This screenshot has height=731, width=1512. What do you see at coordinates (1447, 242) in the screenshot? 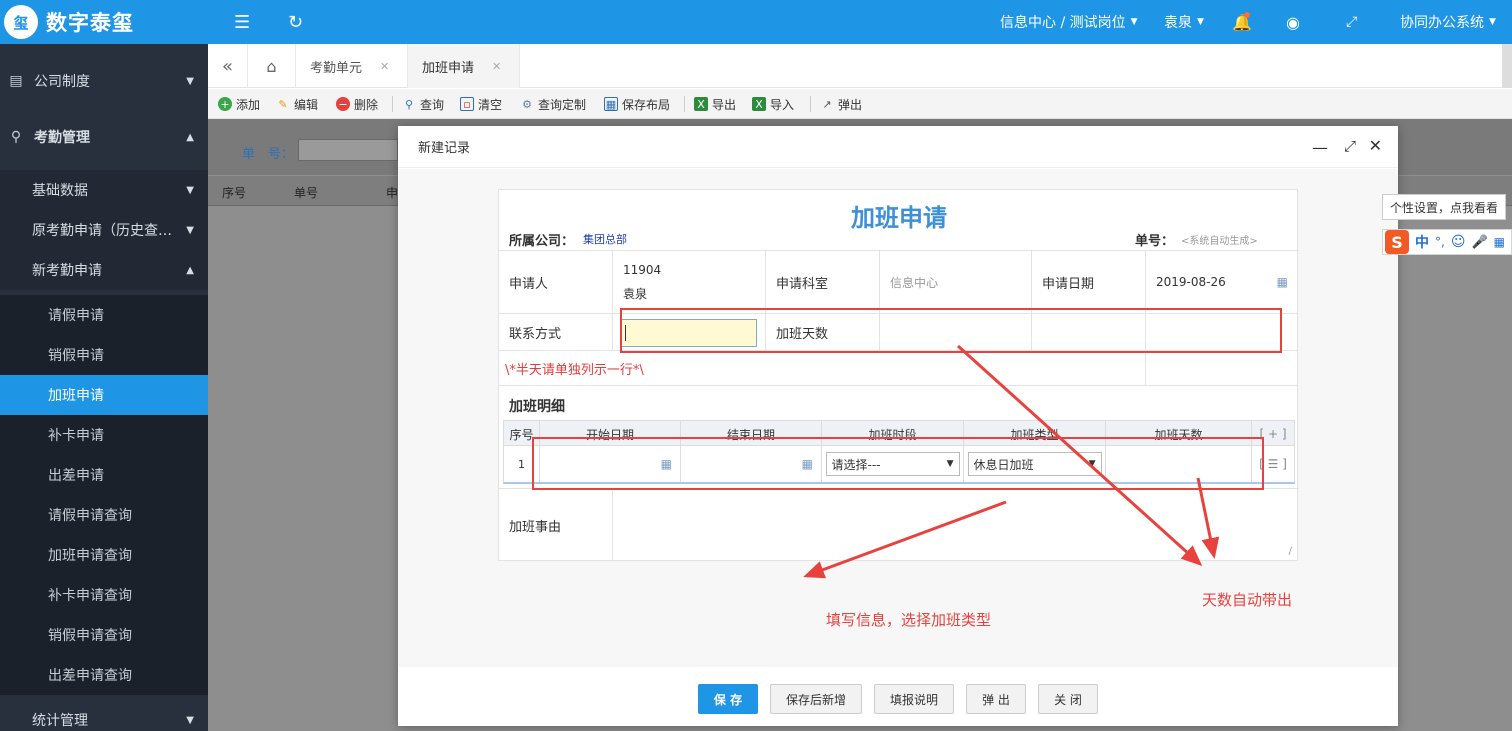
I see `ime-toolbar: S 中 °, ☺ 🎤 ▦` at bounding box center [1447, 242].